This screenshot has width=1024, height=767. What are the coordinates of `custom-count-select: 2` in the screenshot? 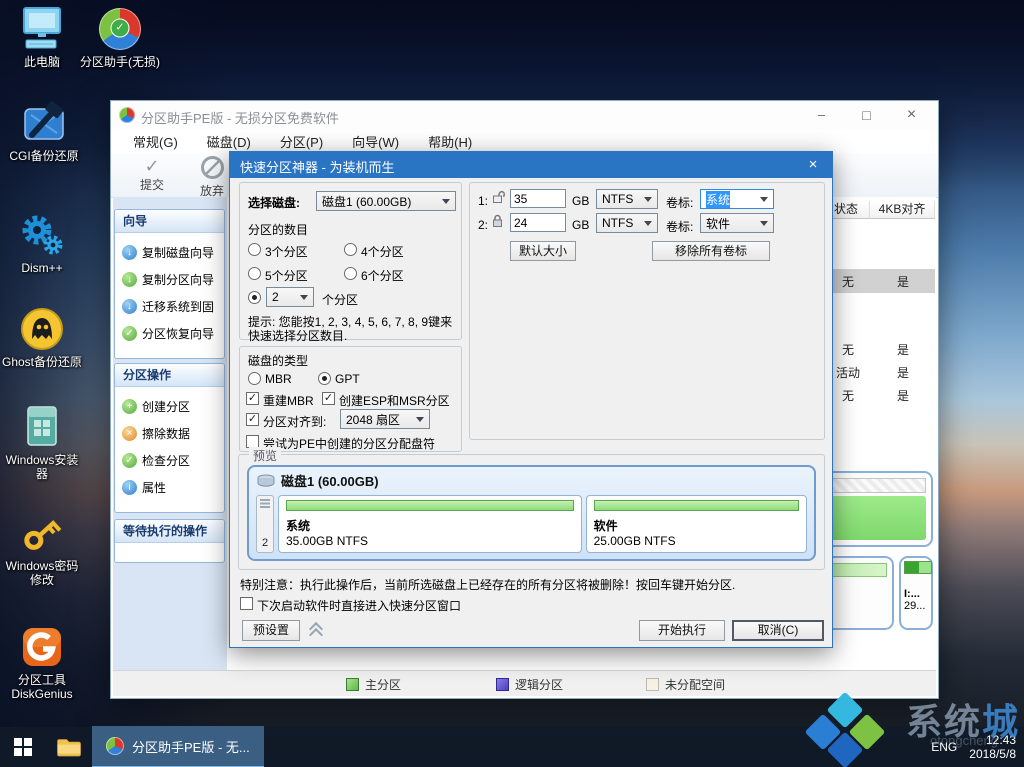 It's located at (290, 297).